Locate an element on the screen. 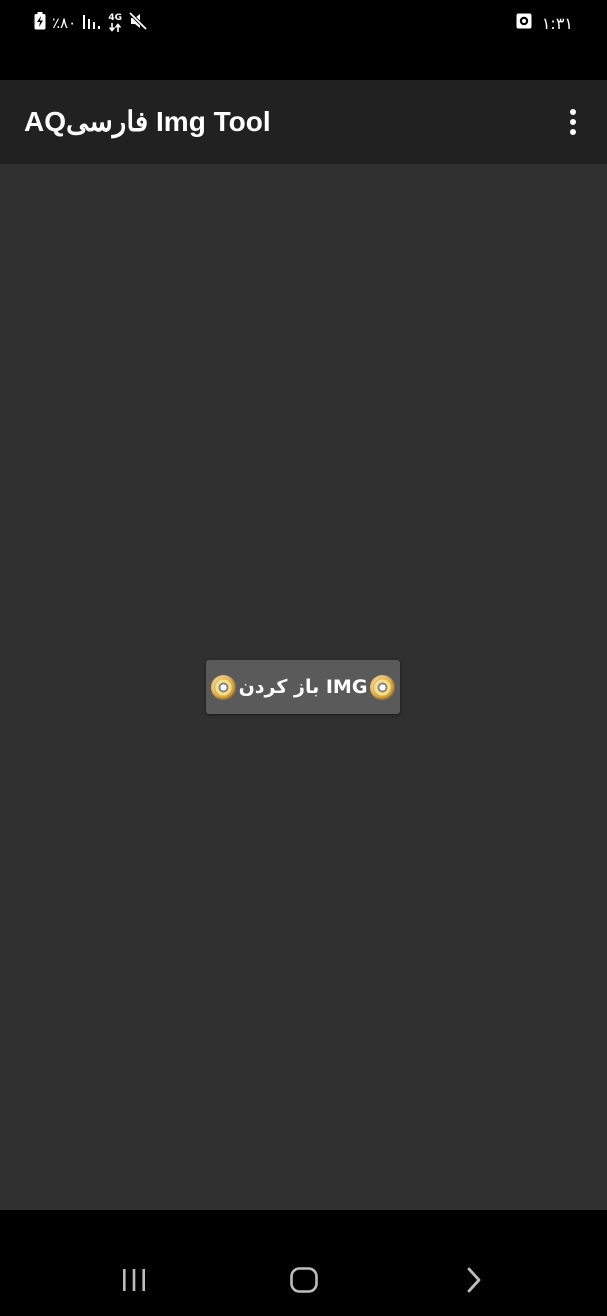  home-icon is located at coordinates (304, 1282).